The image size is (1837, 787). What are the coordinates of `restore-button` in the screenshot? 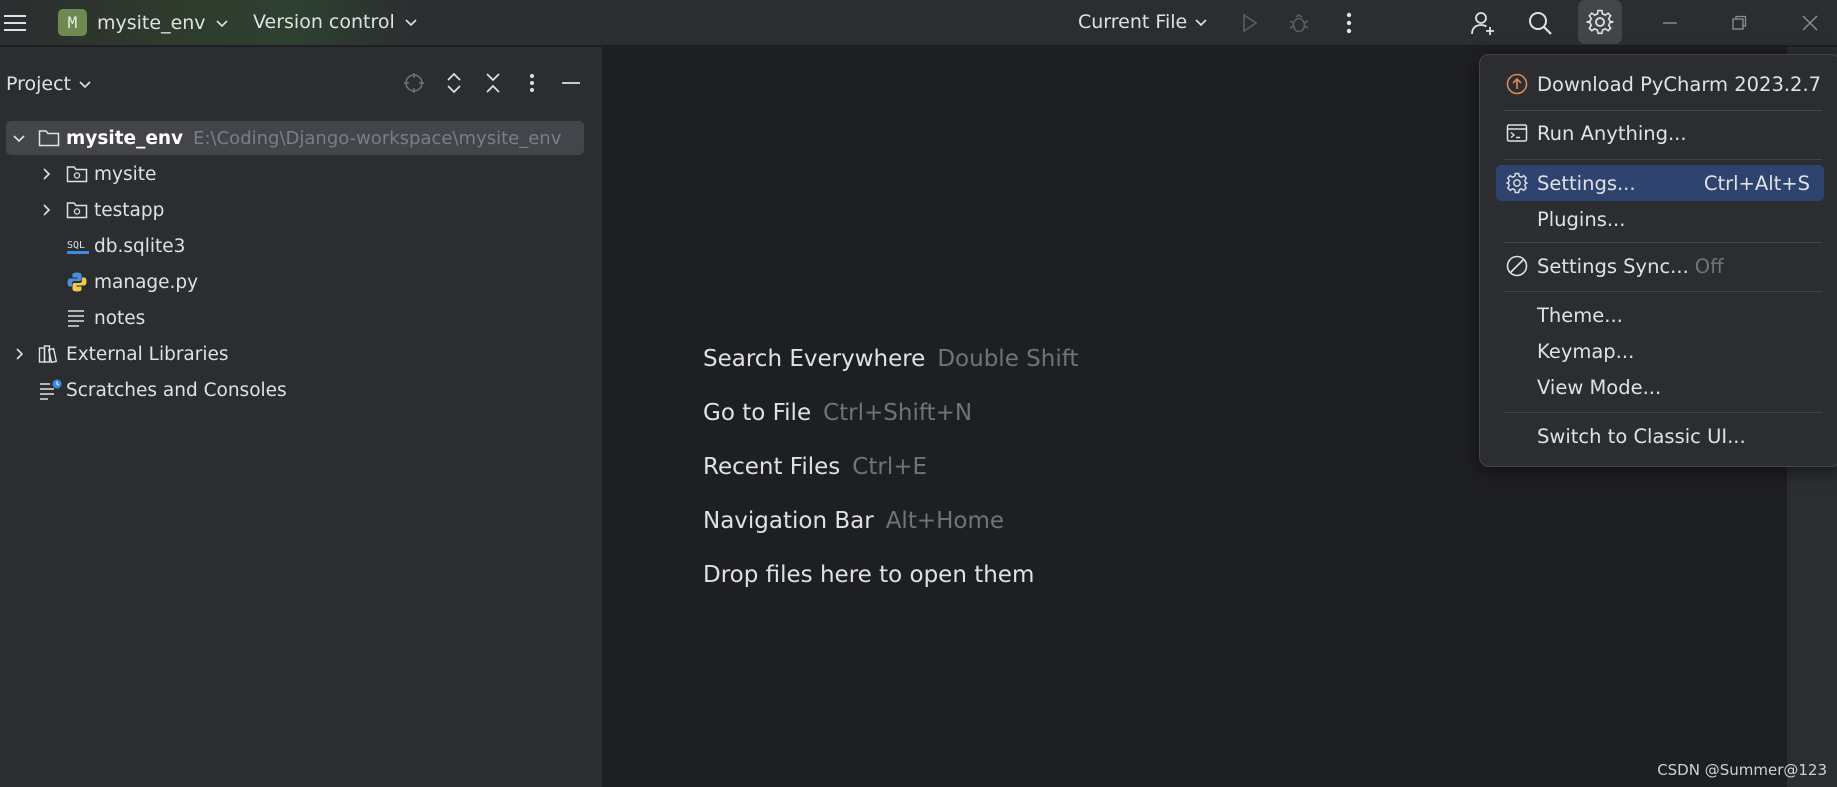 It's located at (1739, 23).